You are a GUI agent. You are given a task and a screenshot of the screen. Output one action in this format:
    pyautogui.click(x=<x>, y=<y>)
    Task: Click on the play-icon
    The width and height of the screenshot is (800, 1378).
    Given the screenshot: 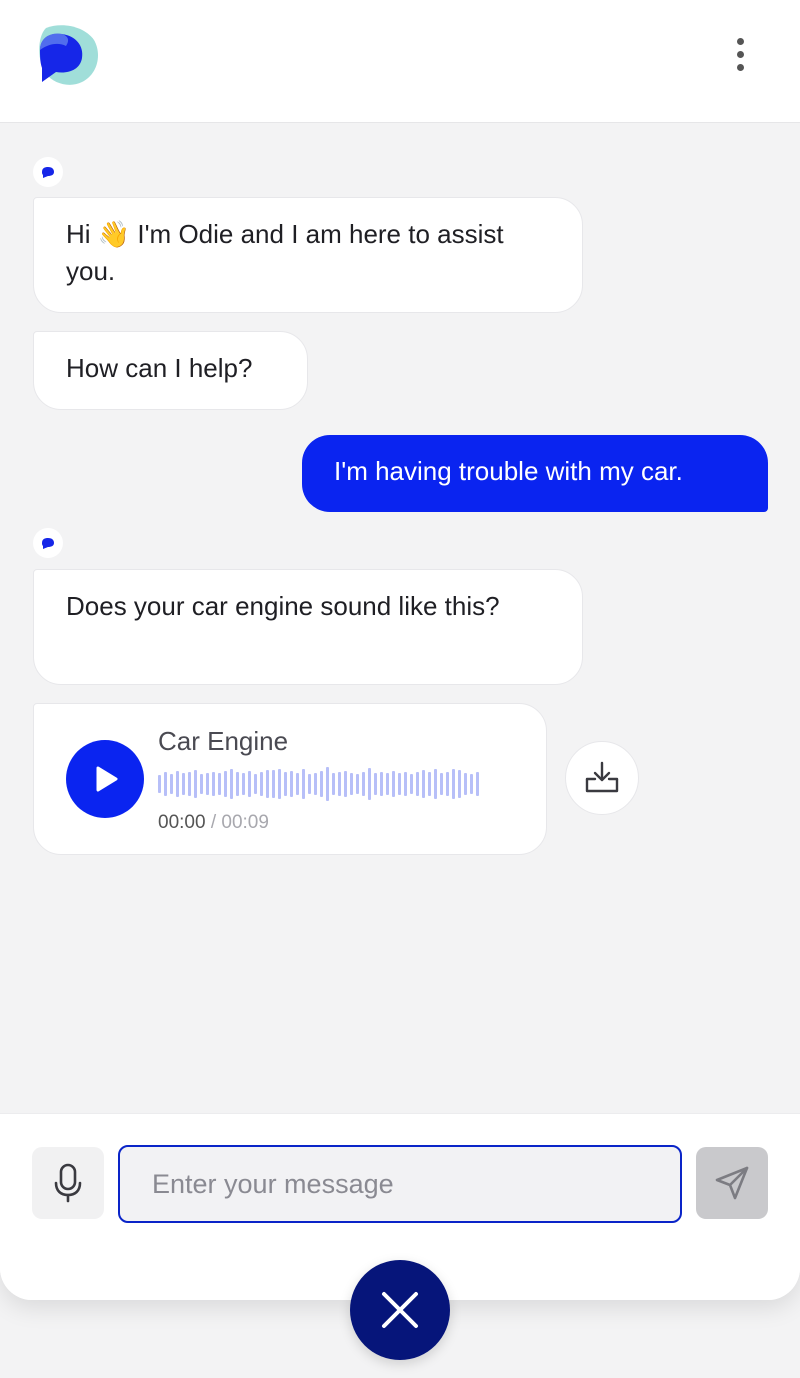 What is the action you would take?
    pyautogui.click(x=107, y=779)
    